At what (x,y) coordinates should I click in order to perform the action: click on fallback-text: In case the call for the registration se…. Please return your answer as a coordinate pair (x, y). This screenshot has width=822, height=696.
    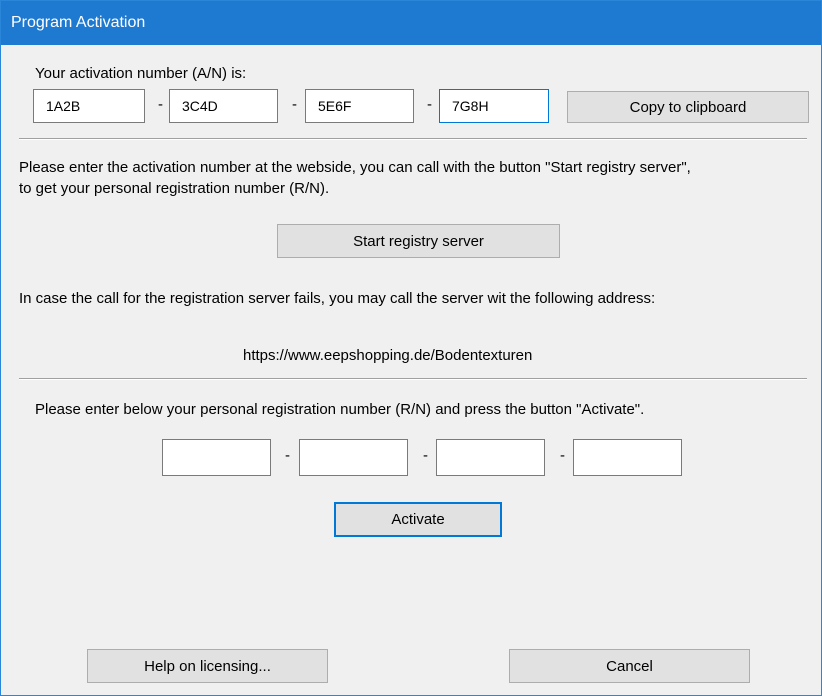
    Looking at the image, I should click on (337, 298).